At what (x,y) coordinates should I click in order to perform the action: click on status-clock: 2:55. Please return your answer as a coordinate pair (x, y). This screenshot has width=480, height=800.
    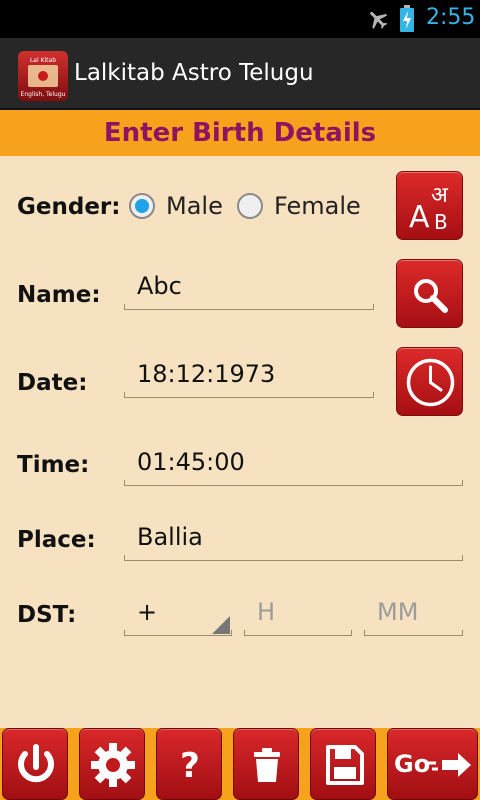
    Looking at the image, I should click on (451, 17).